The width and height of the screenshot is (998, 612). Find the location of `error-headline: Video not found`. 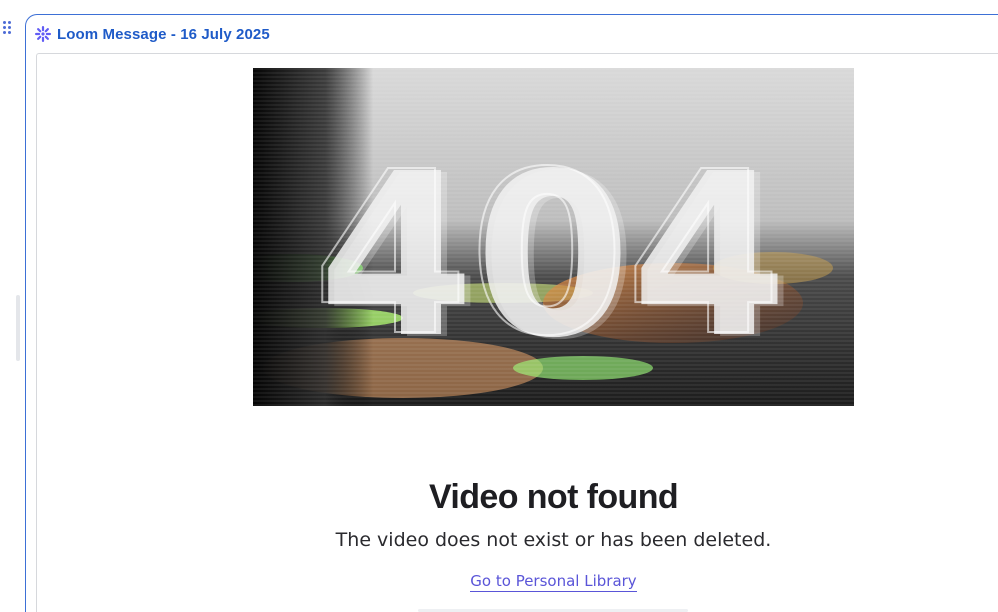

error-headline: Video not found is located at coordinates (553, 497).